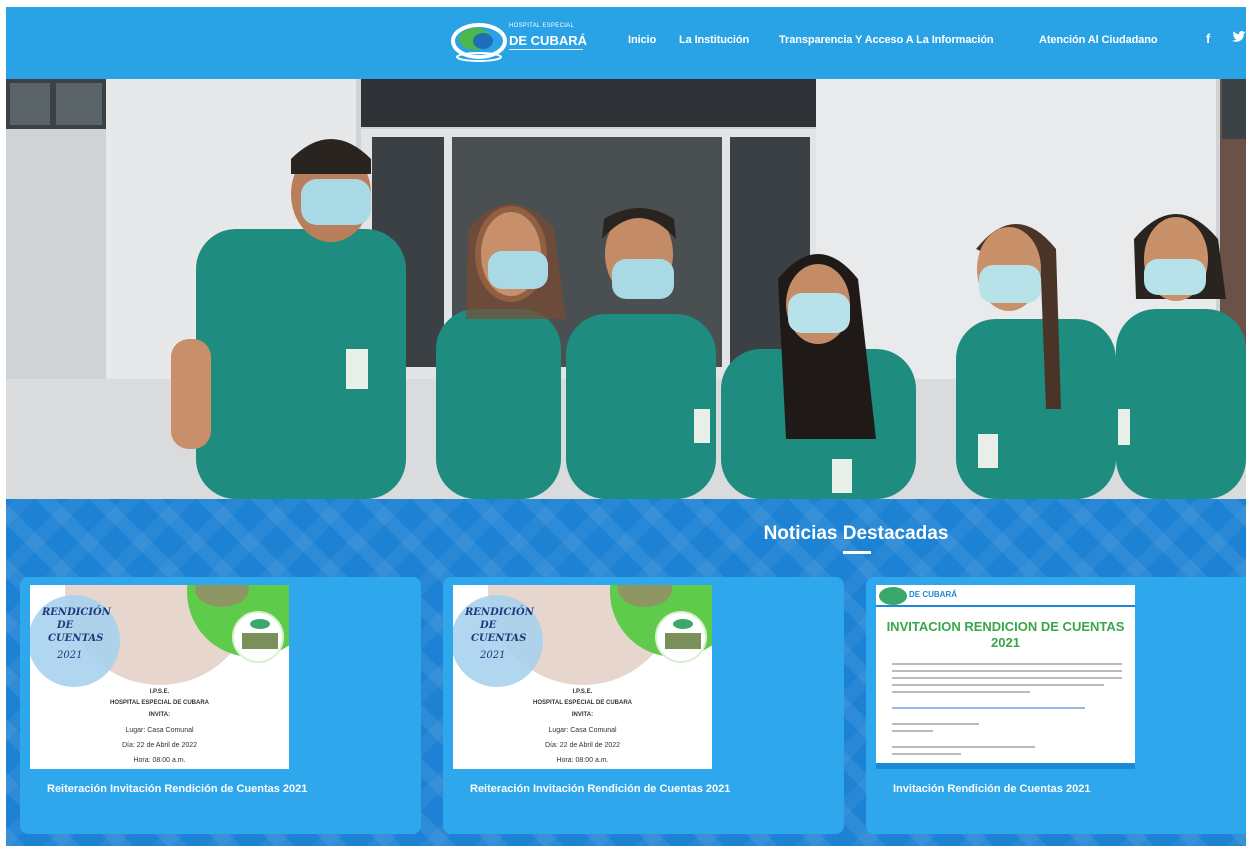 Image resolution: width=1246 pixels, height=846 pixels. Describe the element at coordinates (714, 40) in the screenshot. I see `nav-la-institucion: La Institución` at that location.